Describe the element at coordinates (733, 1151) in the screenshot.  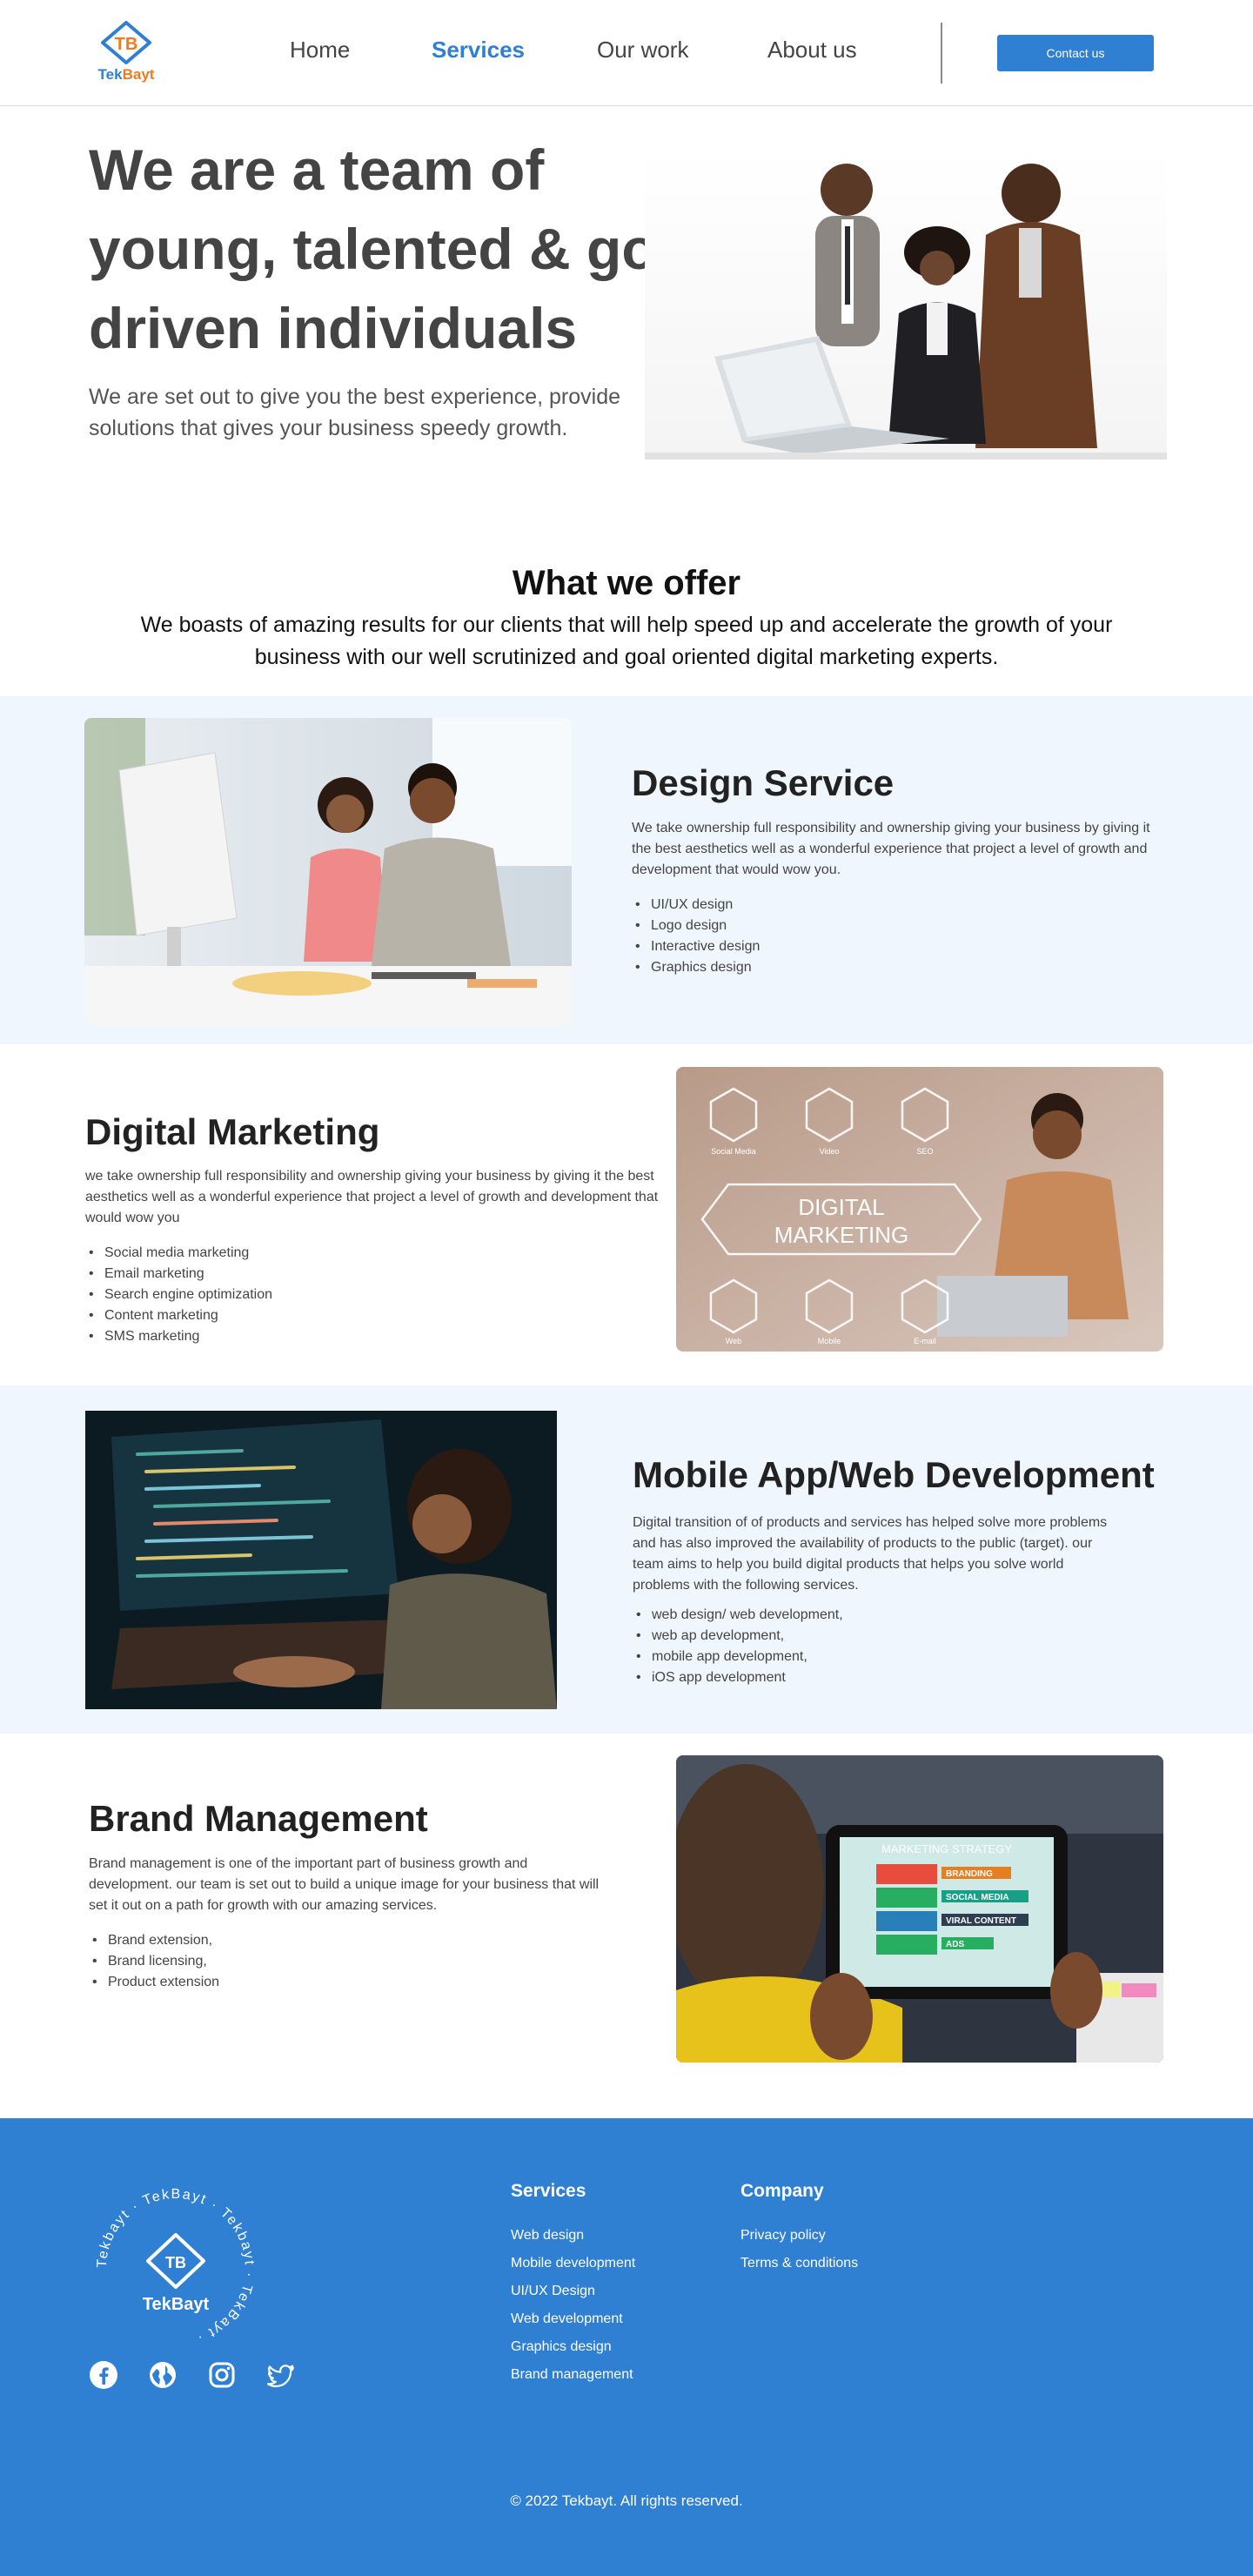
I see `dm-tile-label: Social Media` at that location.